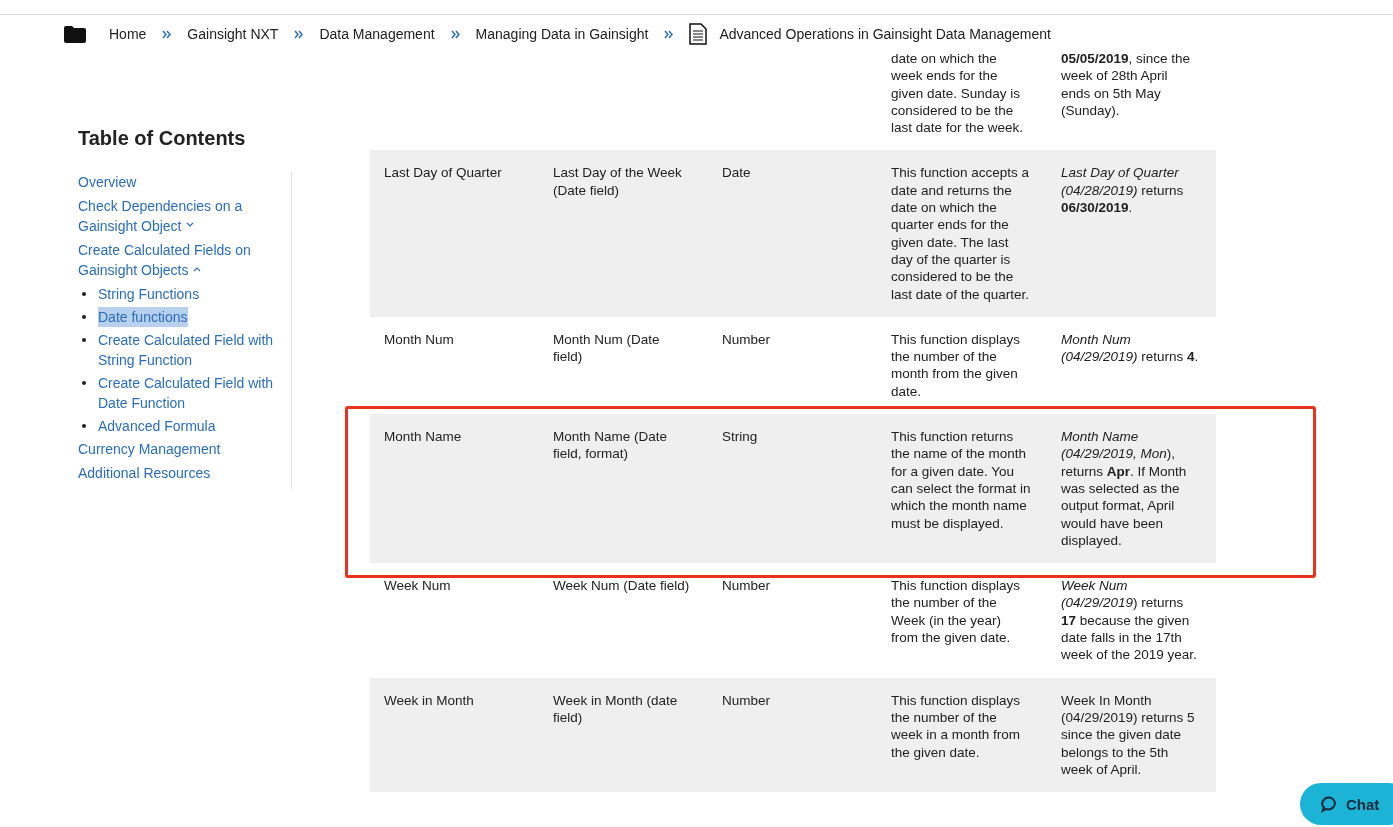  Describe the element at coordinates (961, 480) in the screenshot. I see `table-cell-text: This function returns the name of the month for a given date. You can select the format in which the month name must be displayed.` at that location.